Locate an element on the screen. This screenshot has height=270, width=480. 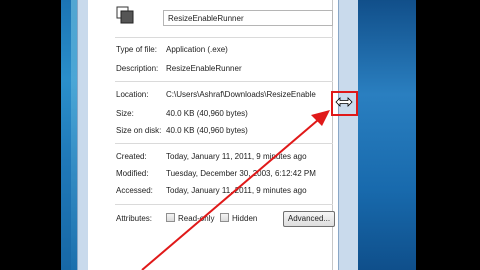
size-label: Size: is located at coordinates (125, 113).